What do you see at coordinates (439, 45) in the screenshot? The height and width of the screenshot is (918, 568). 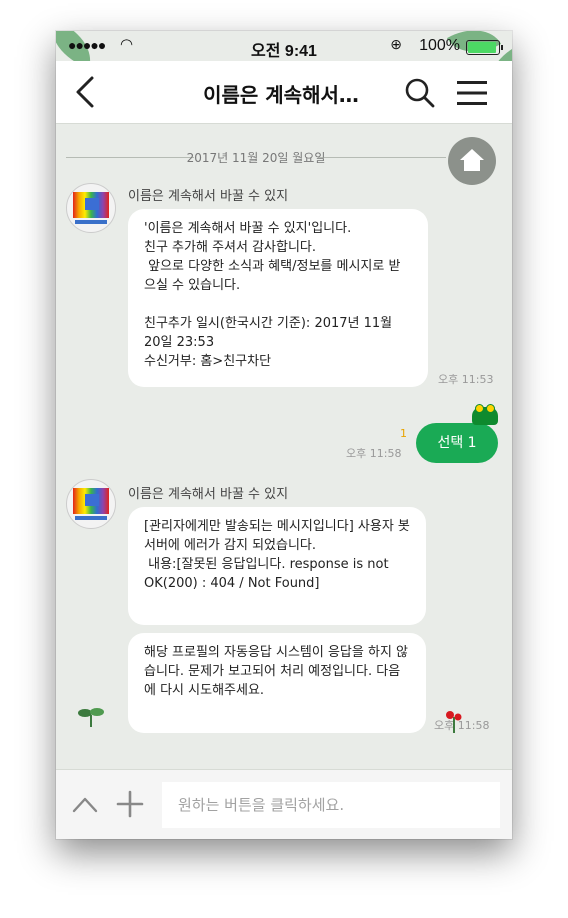 I see `battery-percent: 100%` at bounding box center [439, 45].